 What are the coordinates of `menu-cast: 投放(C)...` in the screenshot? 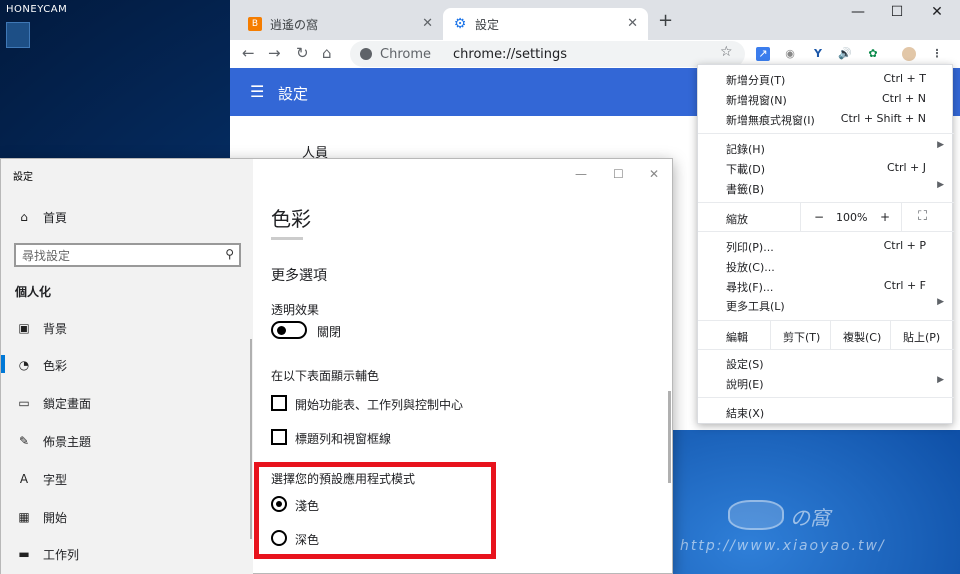 It's located at (826, 266).